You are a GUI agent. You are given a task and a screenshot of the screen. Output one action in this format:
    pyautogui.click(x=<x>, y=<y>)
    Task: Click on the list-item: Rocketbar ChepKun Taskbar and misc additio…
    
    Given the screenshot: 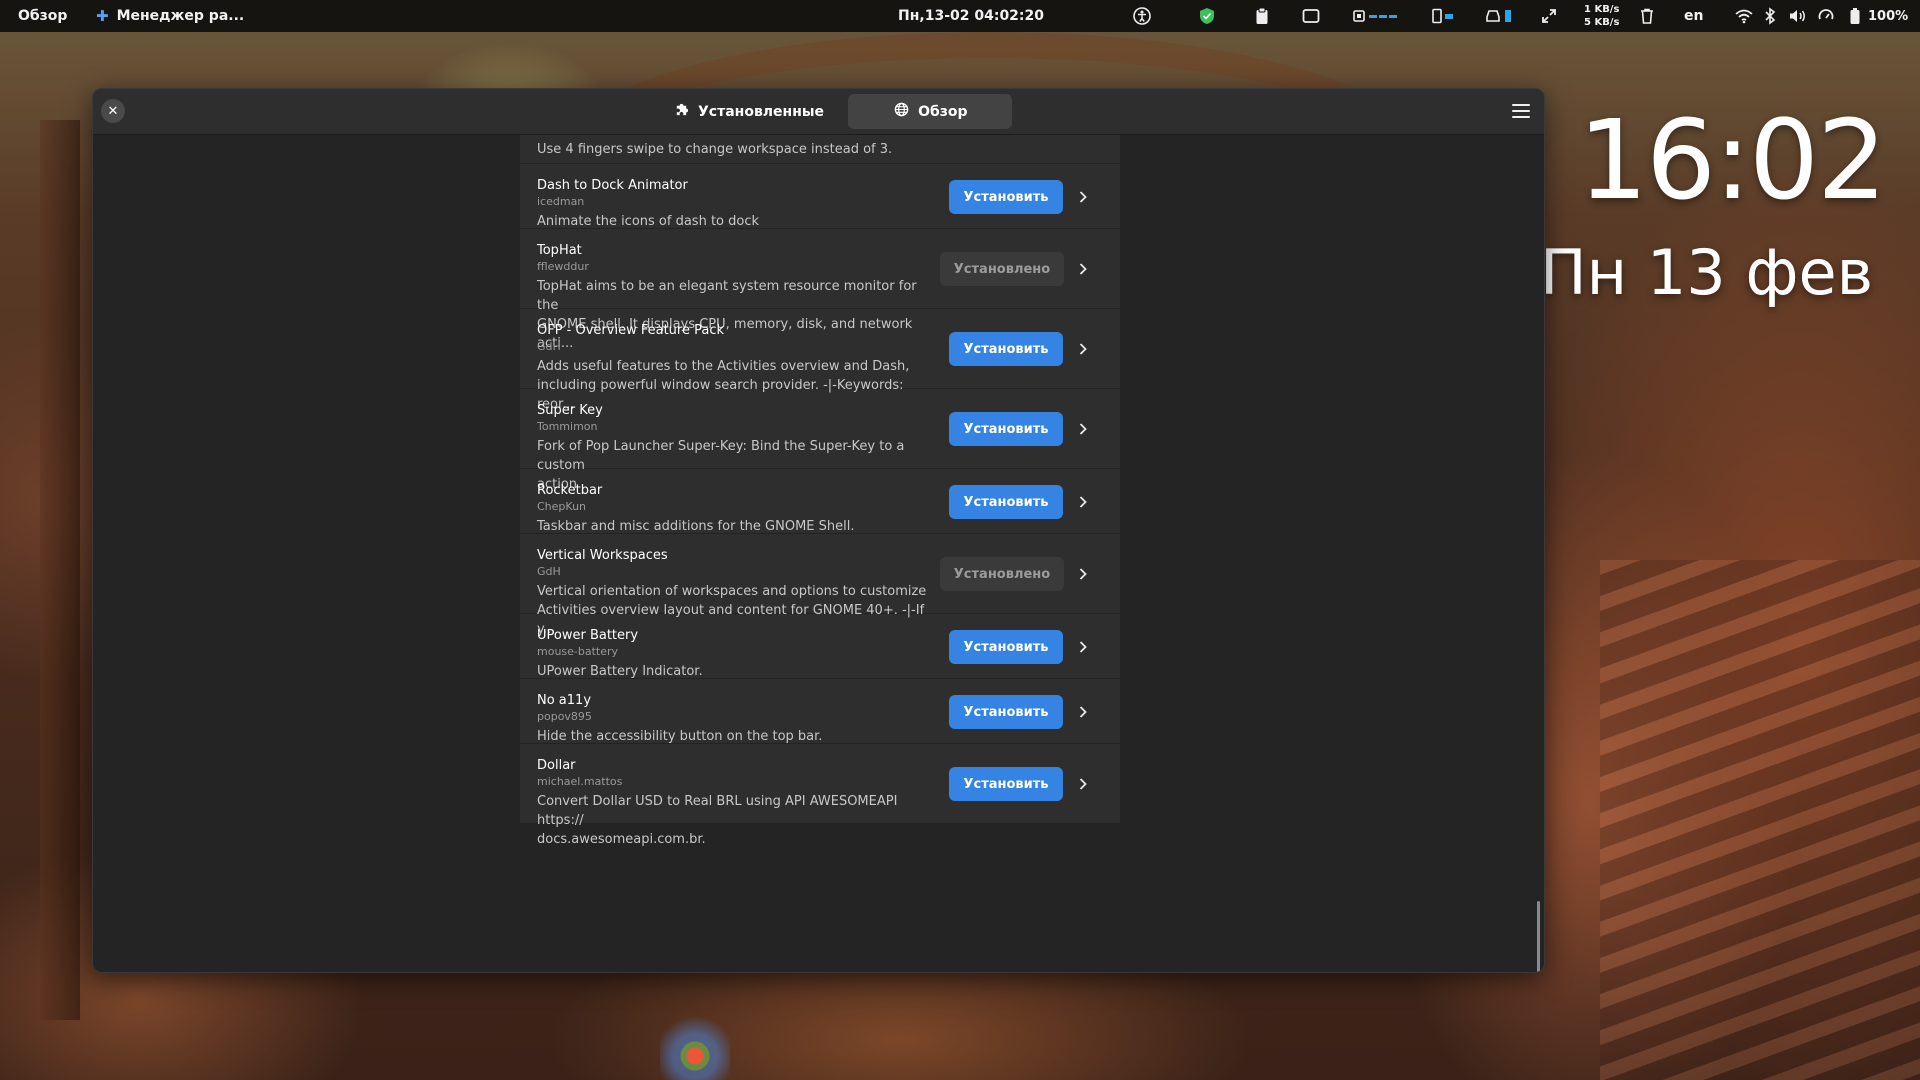 What is the action you would take?
    pyautogui.click(x=820, y=501)
    